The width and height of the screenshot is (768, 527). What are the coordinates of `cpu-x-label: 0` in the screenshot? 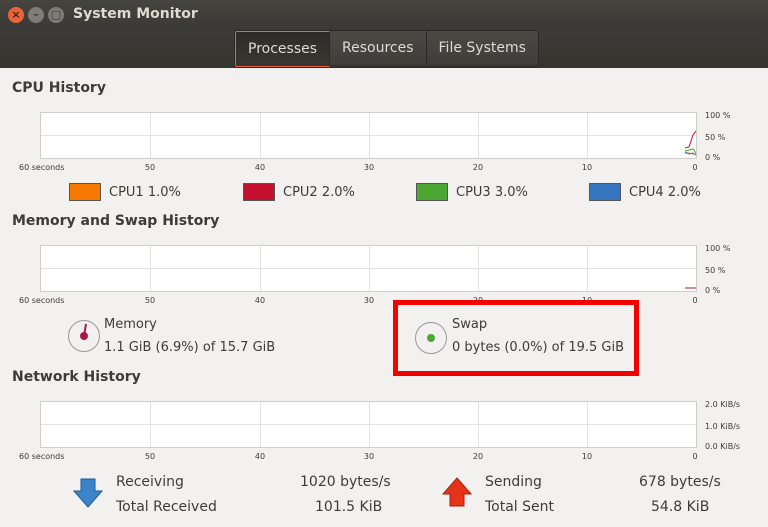 It's located at (695, 167).